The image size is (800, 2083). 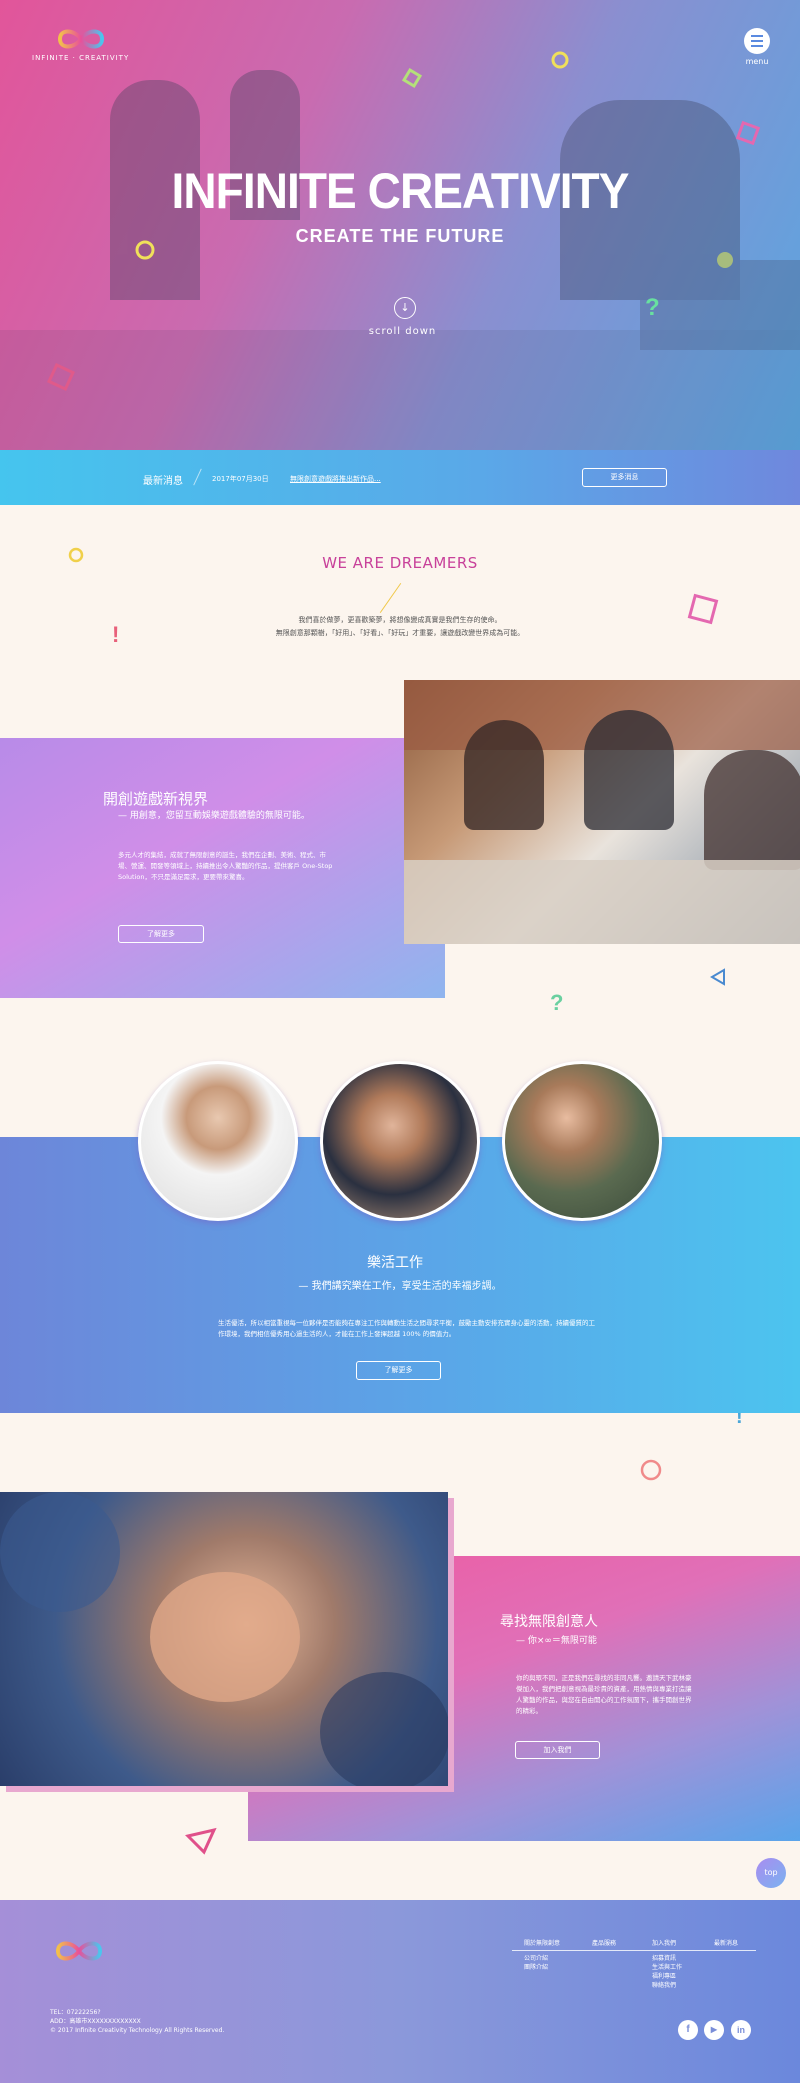 I want to click on menu-button, so click(x=757, y=41).